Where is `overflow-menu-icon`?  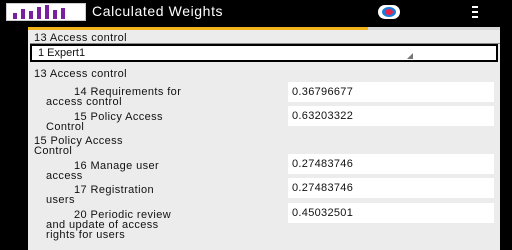
overflow-menu-icon is located at coordinates (475, 12).